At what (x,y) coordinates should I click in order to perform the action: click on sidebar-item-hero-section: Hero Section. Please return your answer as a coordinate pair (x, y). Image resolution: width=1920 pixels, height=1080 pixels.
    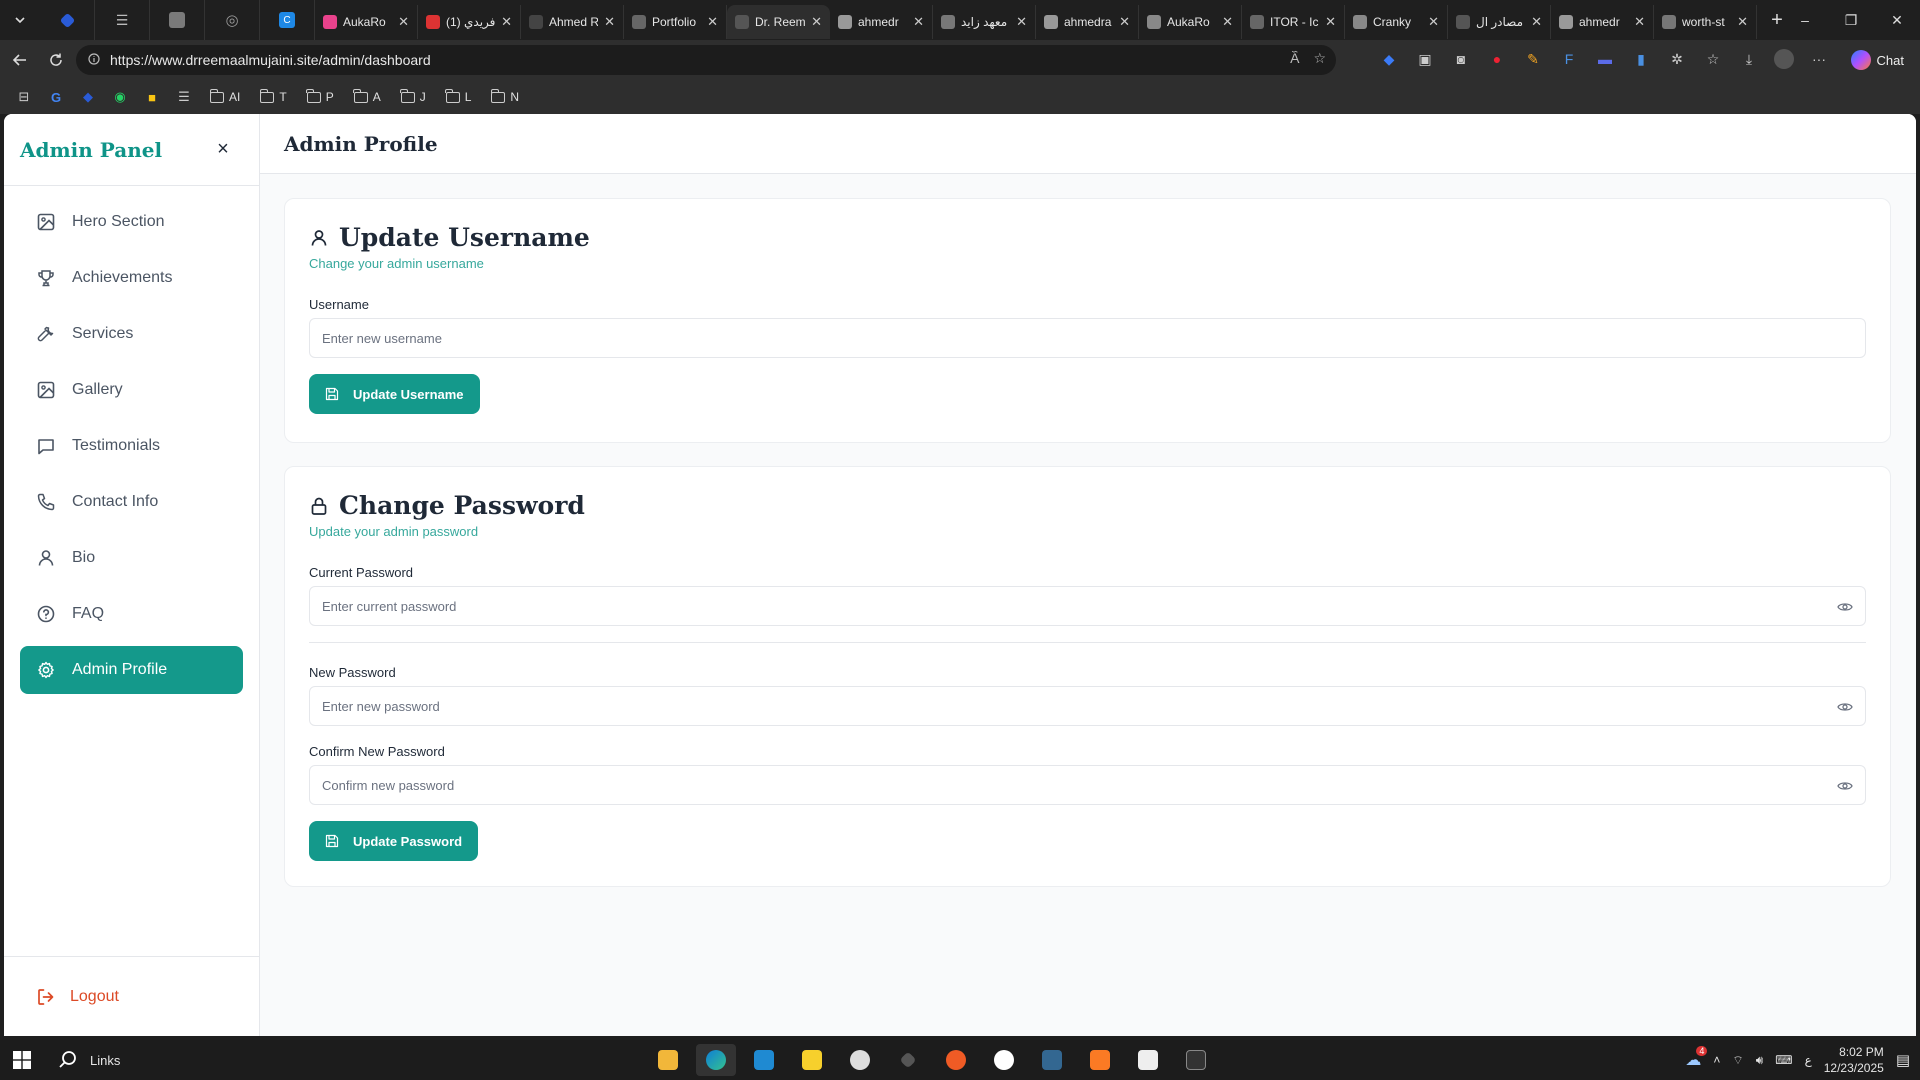
    Looking at the image, I should click on (131, 222).